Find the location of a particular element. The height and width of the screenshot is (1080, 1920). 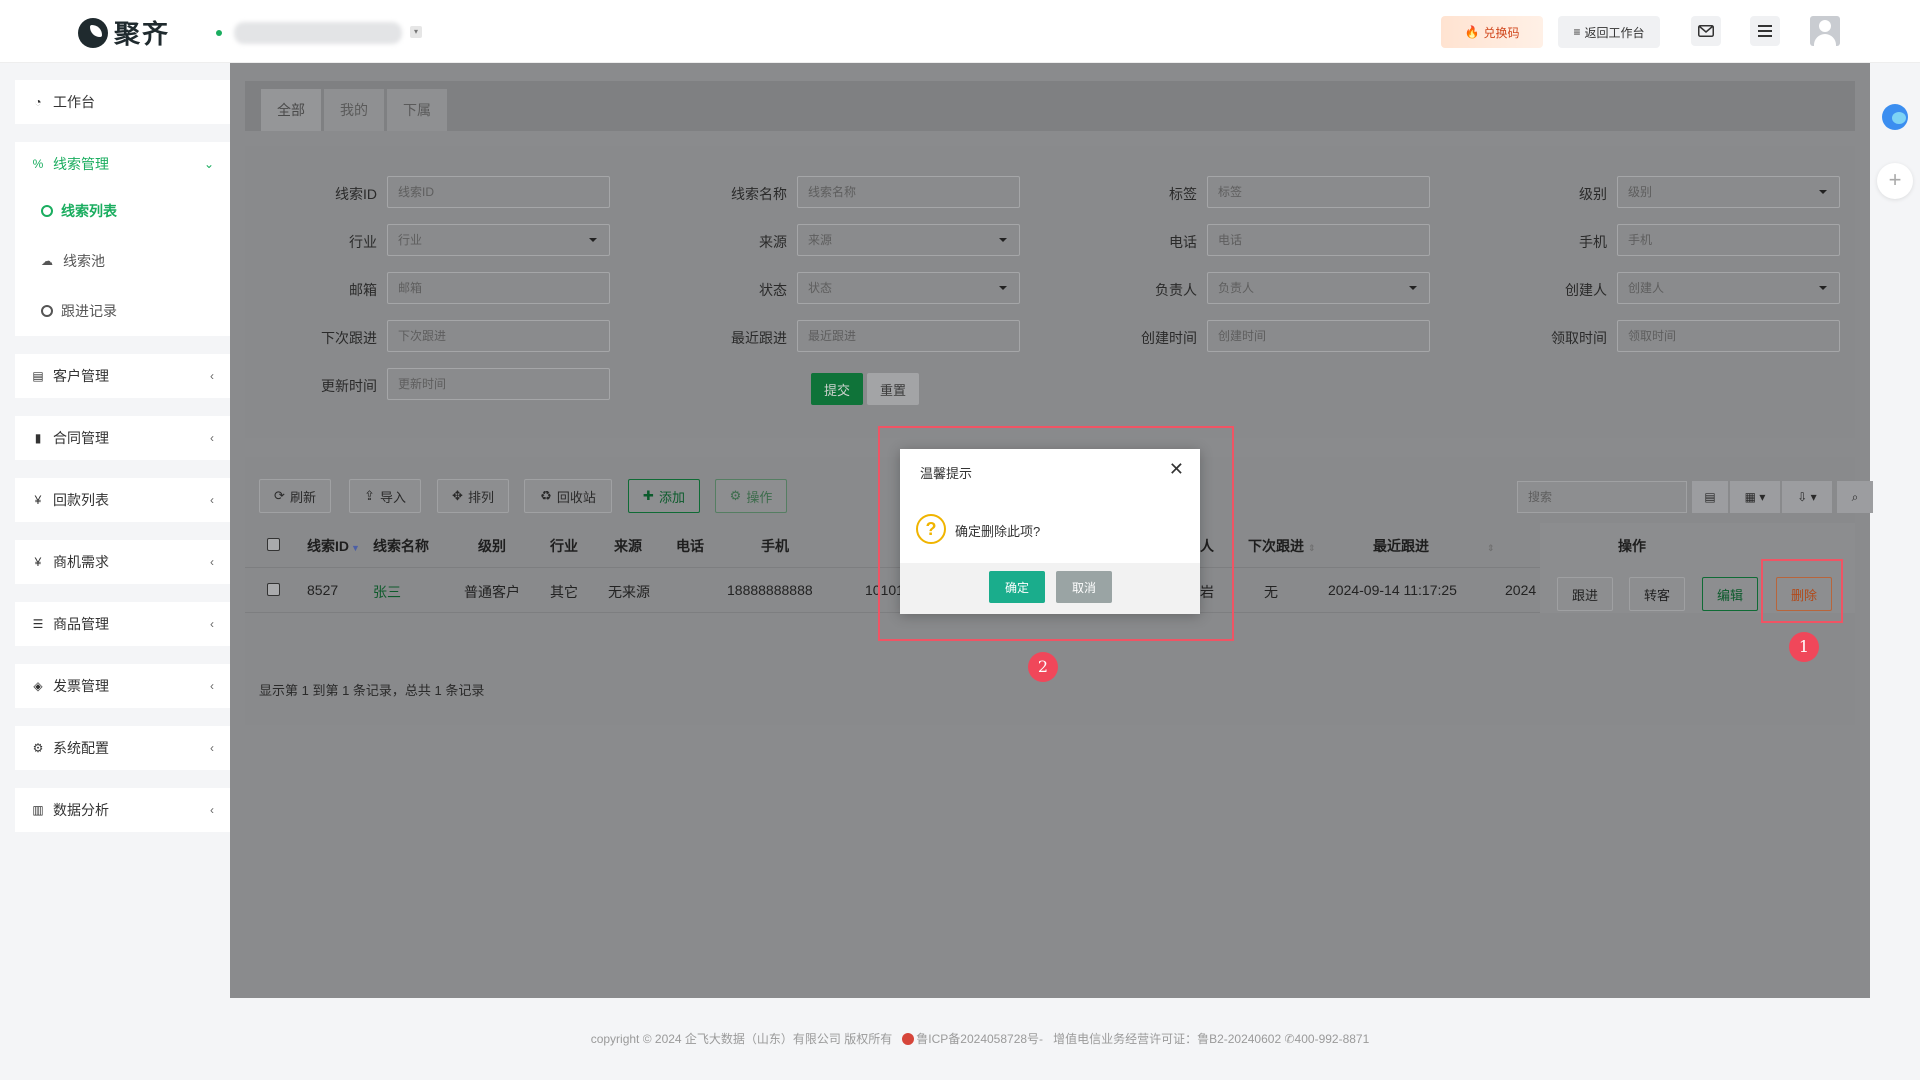

brand-logo: 聚齐 is located at coordinates (124, 32).